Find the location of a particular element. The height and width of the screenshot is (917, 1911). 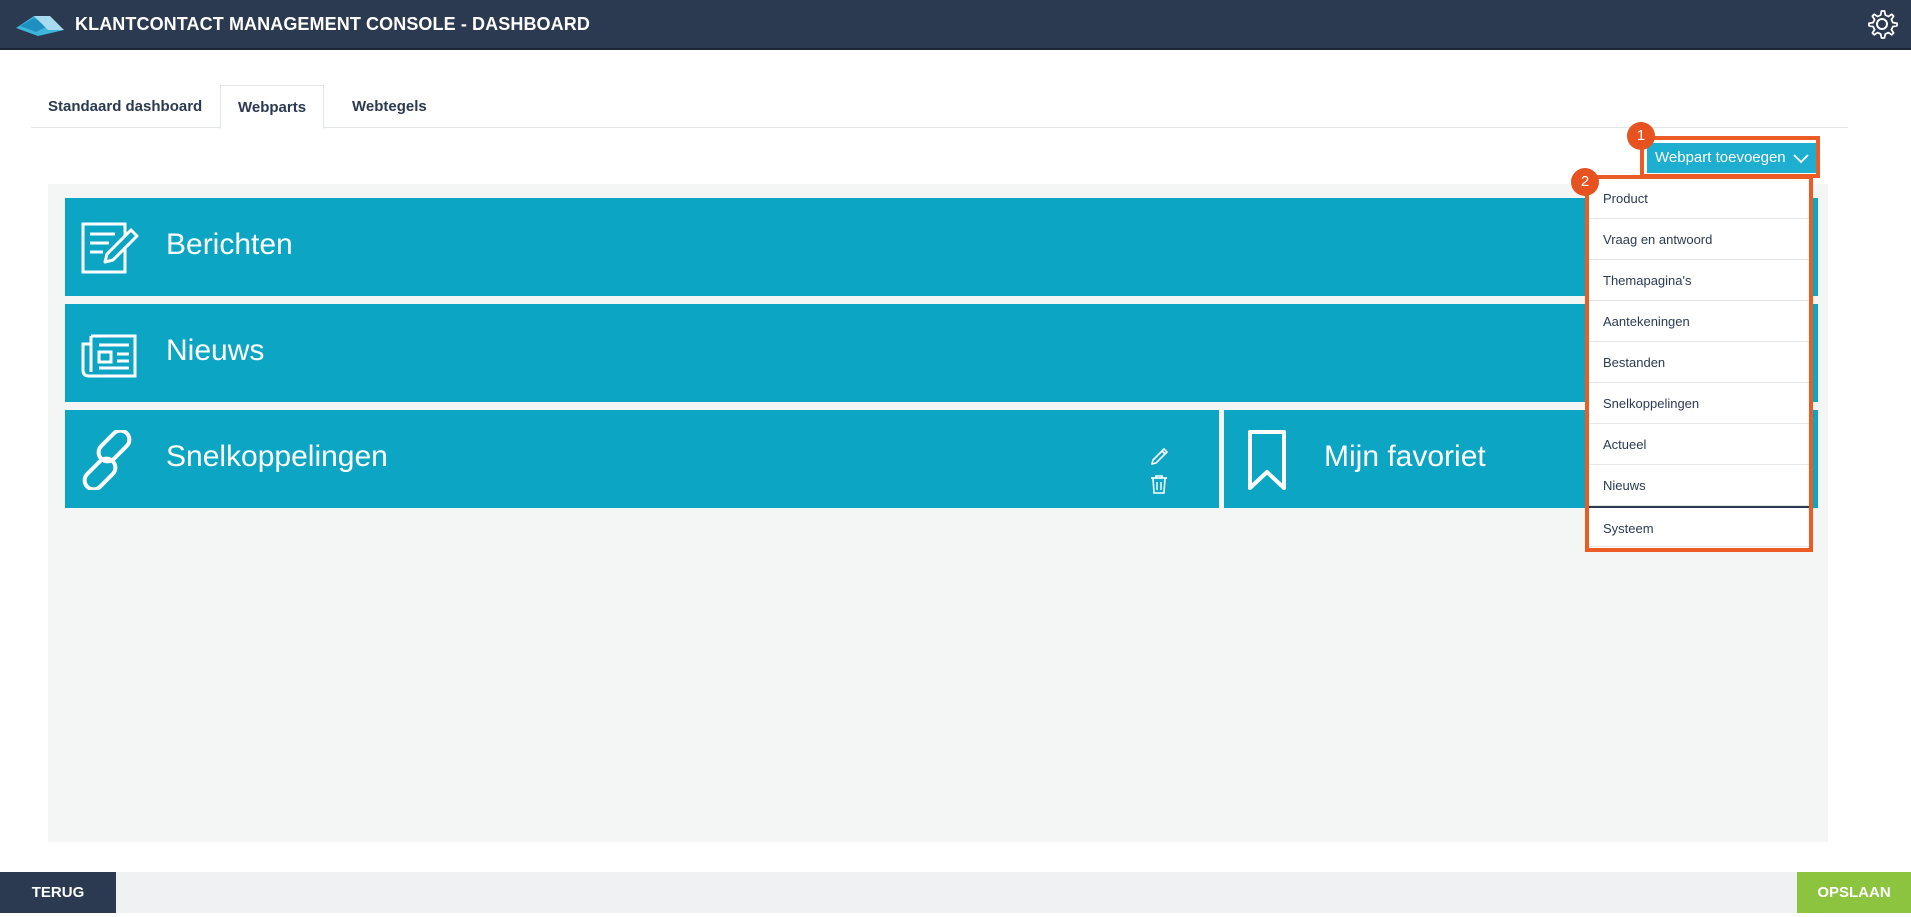

webpart-snelkoppelingen: Snelkoppelingen is located at coordinates (642, 459).